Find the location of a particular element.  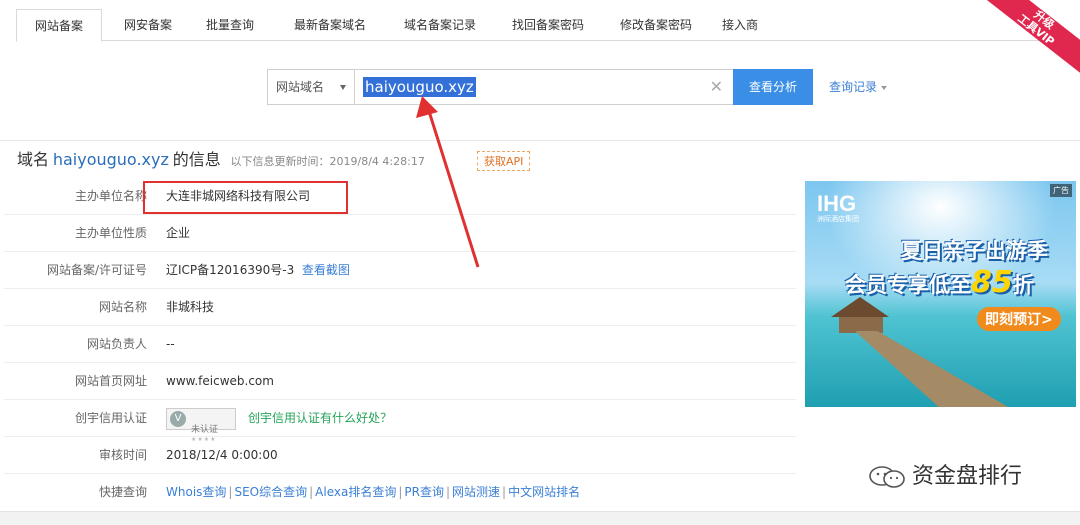

pier-icon is located at coordinates (935, 369).